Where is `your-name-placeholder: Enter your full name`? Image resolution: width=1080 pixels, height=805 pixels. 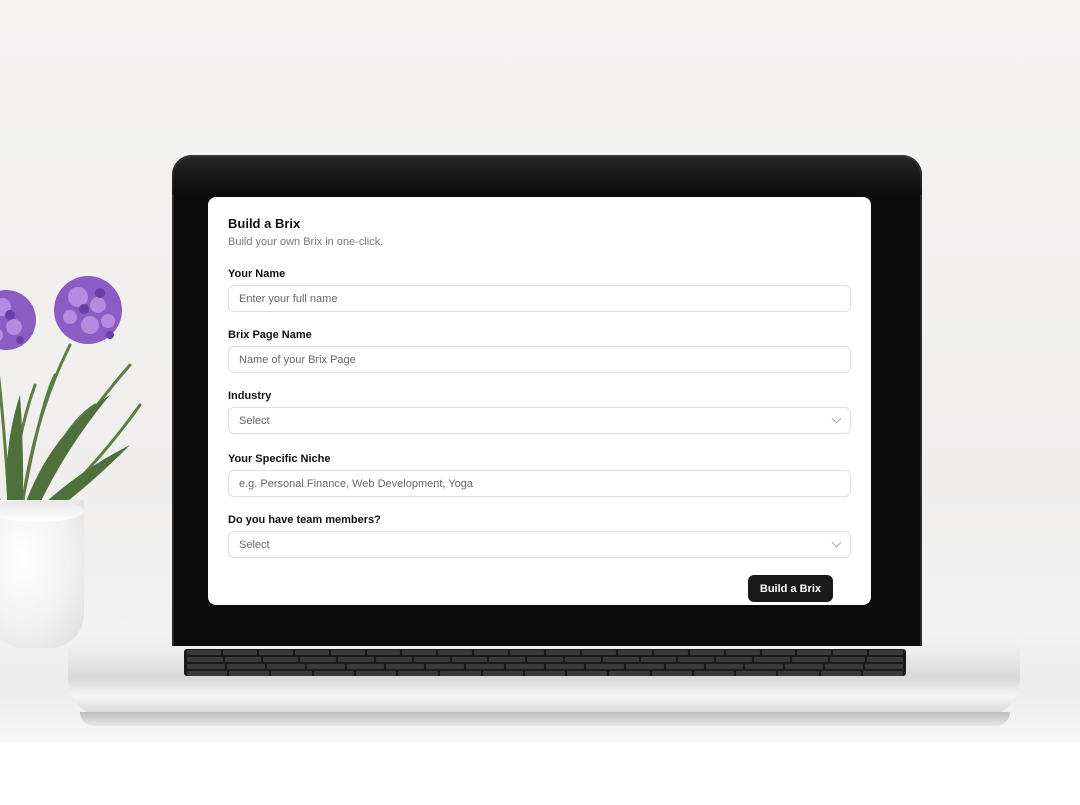 your-name-placeholder: Enter your full name is located at coordinates (288, 298).